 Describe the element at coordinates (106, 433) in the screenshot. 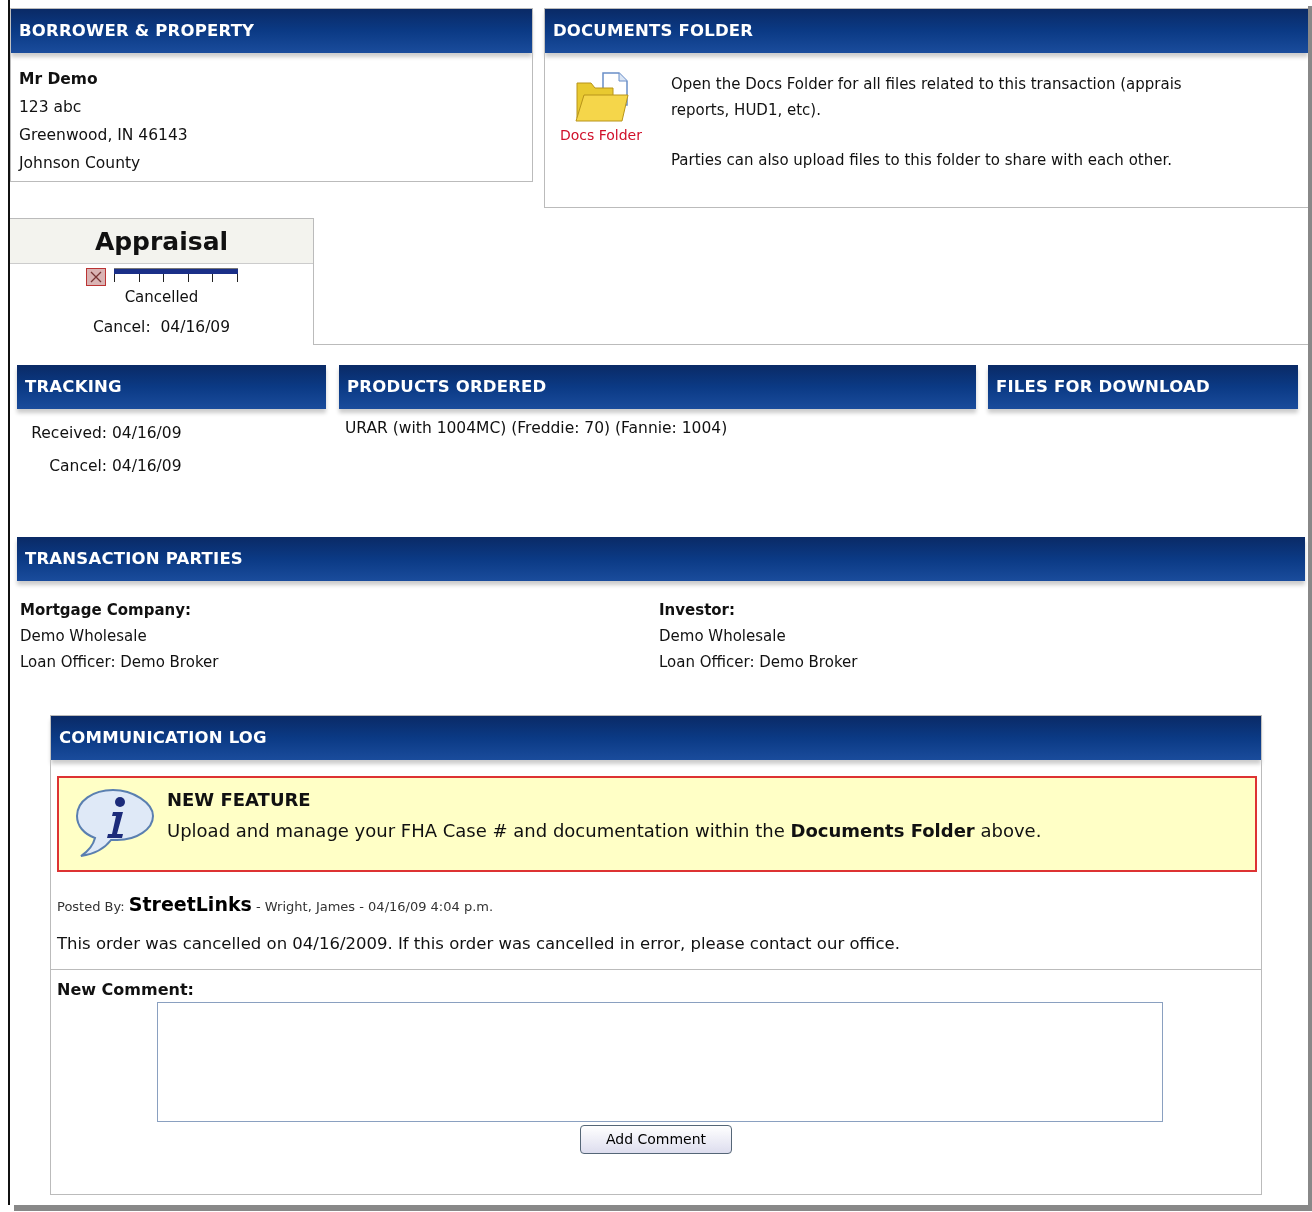

I see `tracking-row-text: Received: 04/16/09` at that location.